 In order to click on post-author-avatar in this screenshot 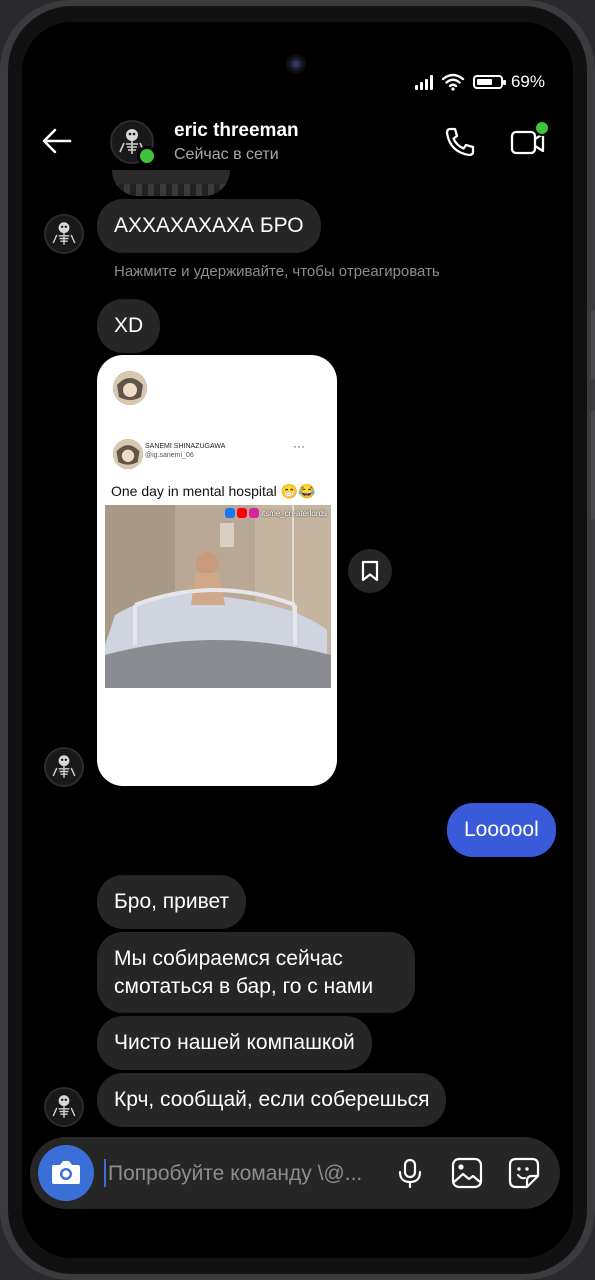, I will do `click(128, 454)`.